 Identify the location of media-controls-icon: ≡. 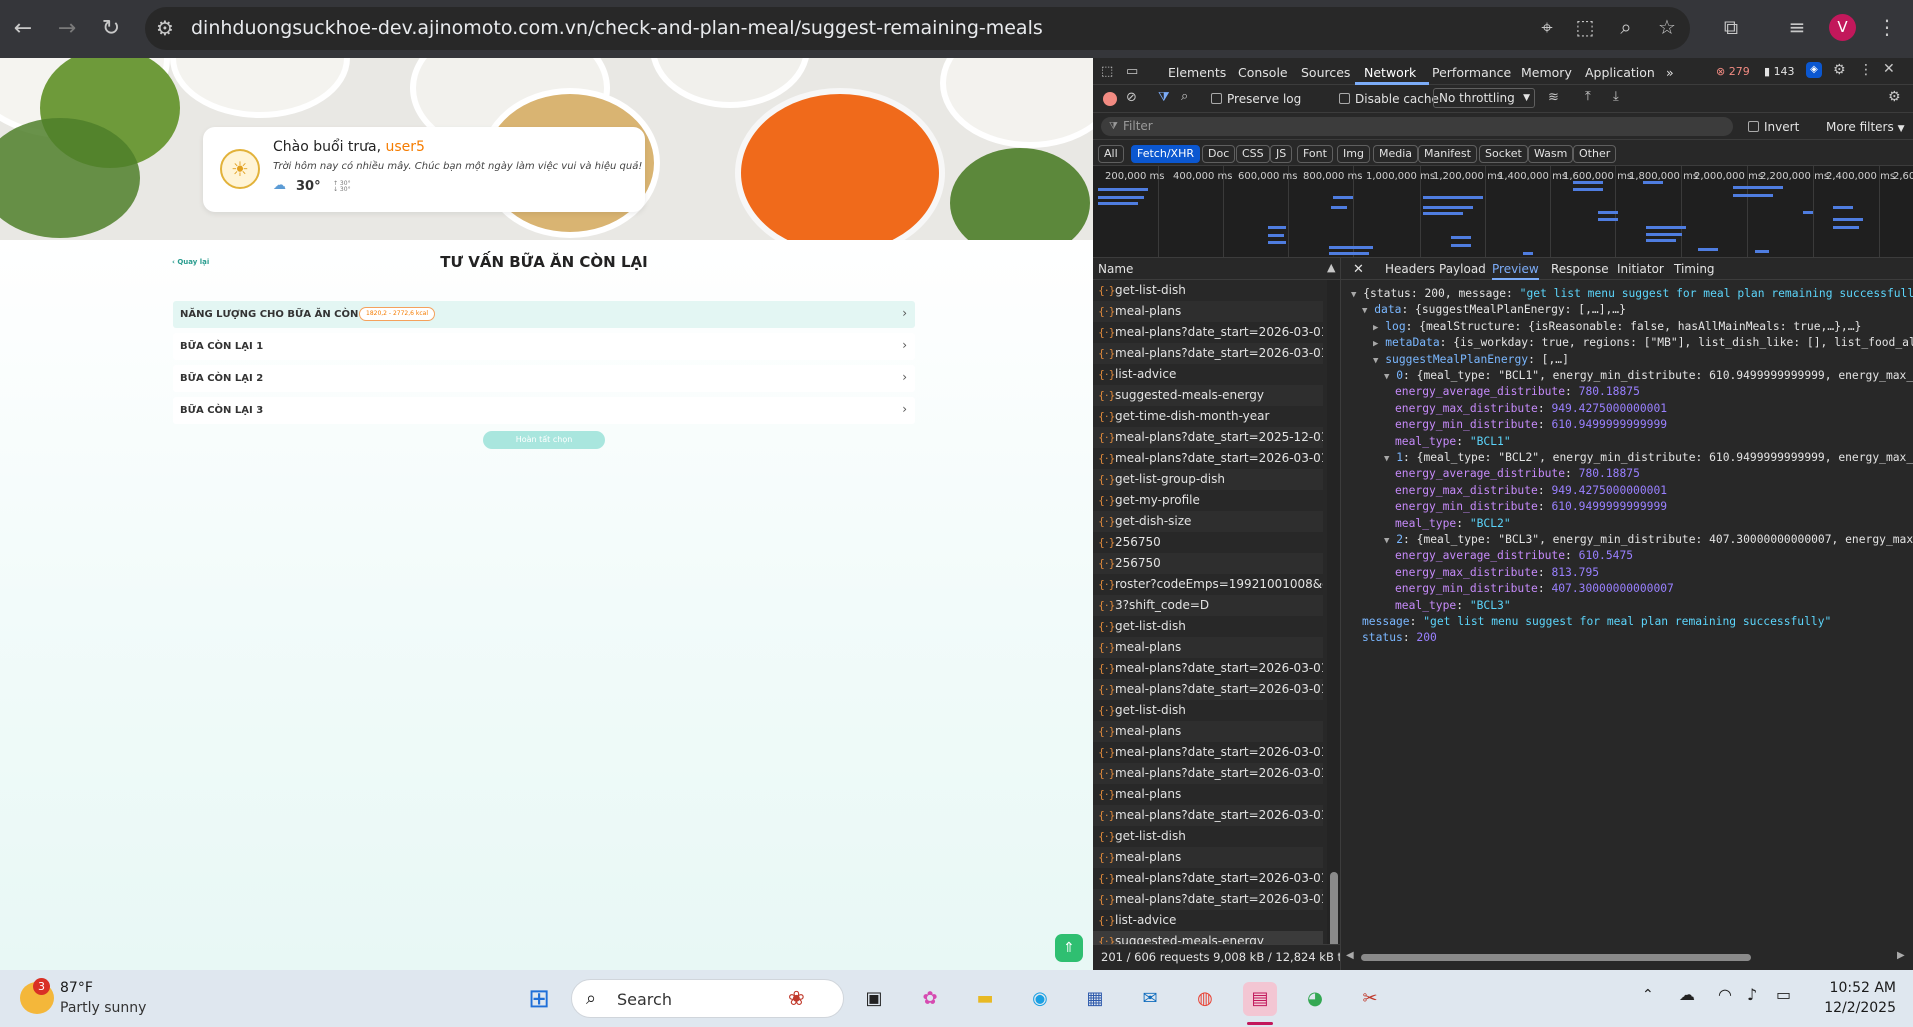
(1797, 27).